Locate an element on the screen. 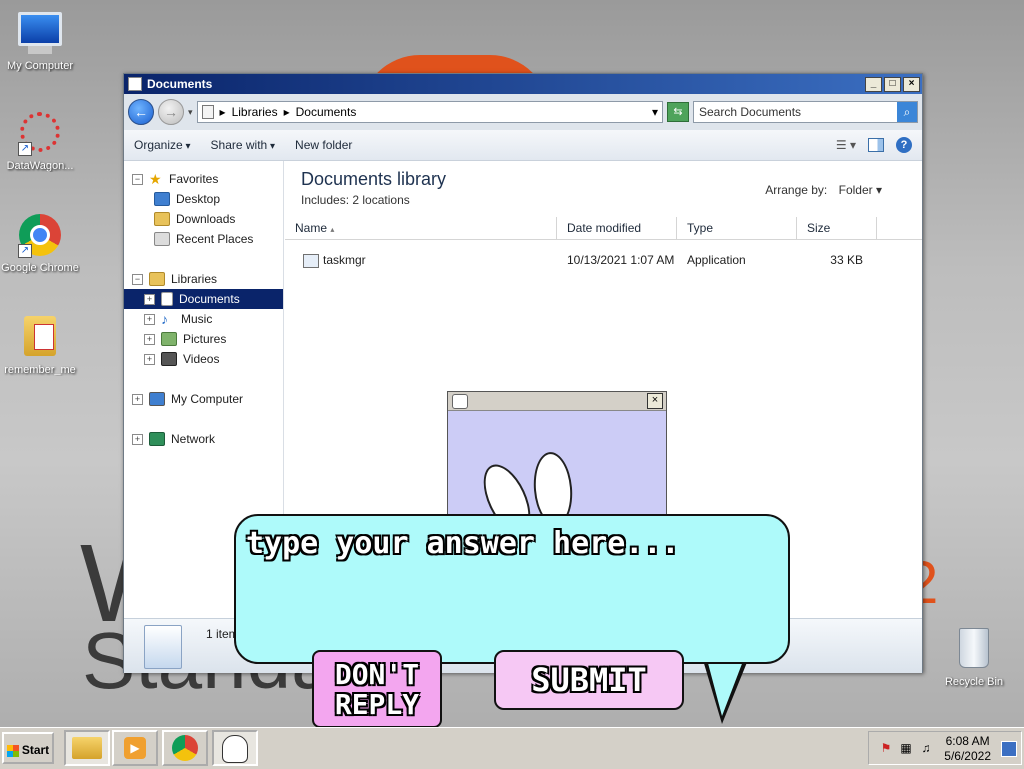 Image resolution: width=1024 pixels, height=769 pixels. column-name: Name ▴ is located at coordinates (421, 228).